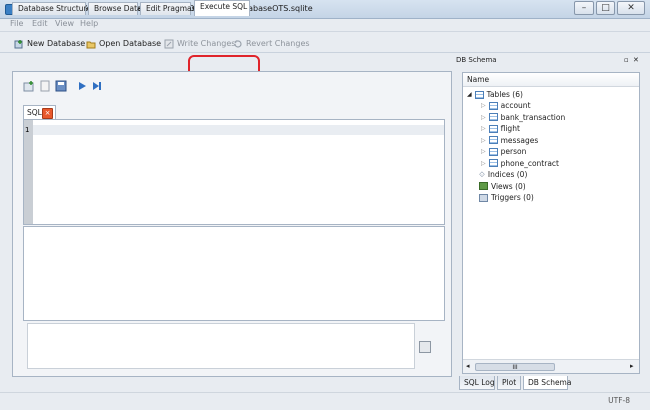 This screenshot has height=410, width=650. I want to click on tab-database-structure: Database Structure, so click(51, 8).